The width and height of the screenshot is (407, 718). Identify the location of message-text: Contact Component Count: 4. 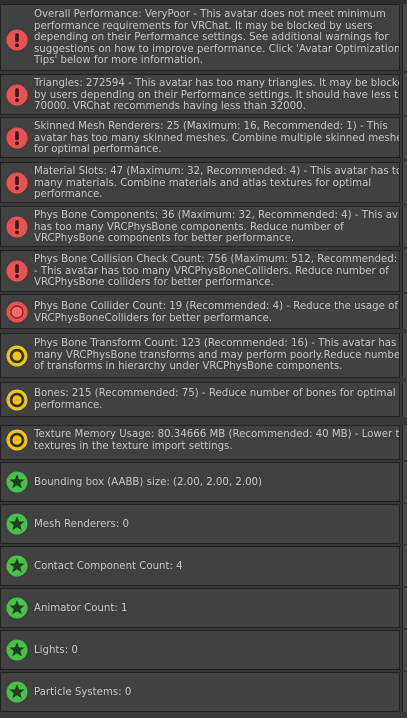
(108, 566).